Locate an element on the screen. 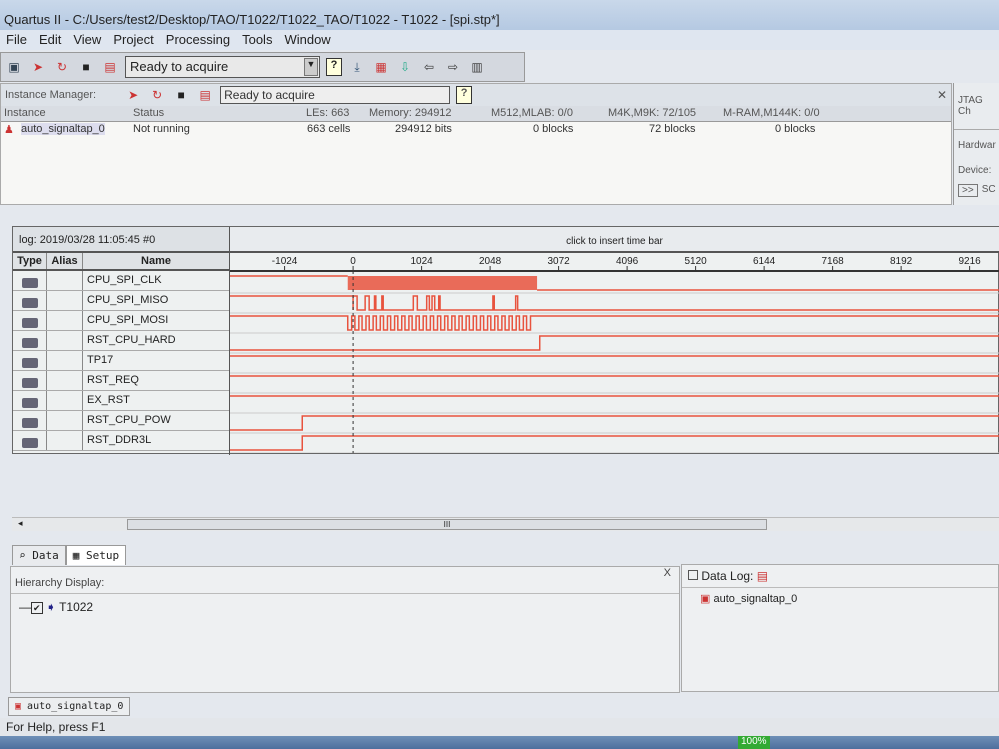 Image resolution: width=999 pixels, height=749 pixels. col-mram: M-RAM,M144K: 0/0 is located at coordinates (771, 113).